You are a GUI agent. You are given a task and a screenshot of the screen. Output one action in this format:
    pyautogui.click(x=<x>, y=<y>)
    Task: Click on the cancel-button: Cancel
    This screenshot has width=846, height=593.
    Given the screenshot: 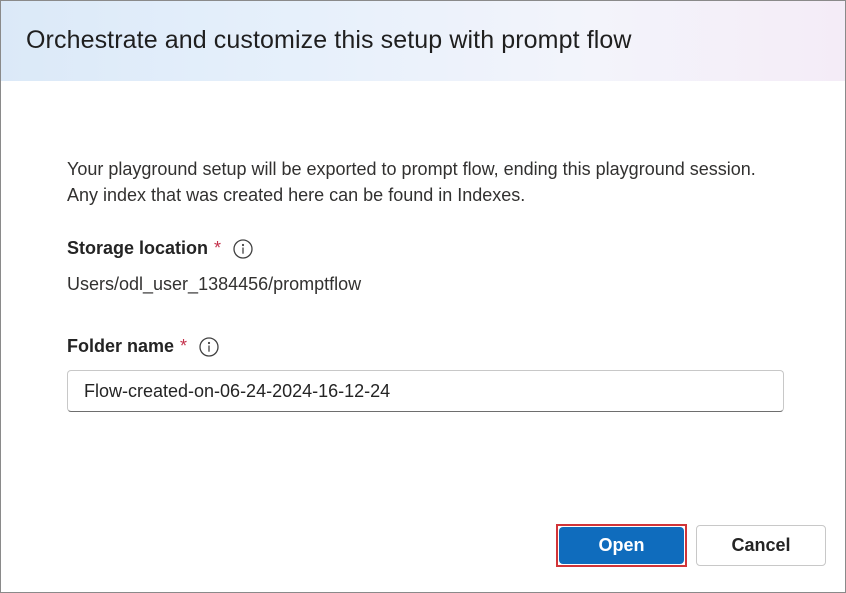 What is the action you would take?
    pyautogui.click(x=761, y=545)
    